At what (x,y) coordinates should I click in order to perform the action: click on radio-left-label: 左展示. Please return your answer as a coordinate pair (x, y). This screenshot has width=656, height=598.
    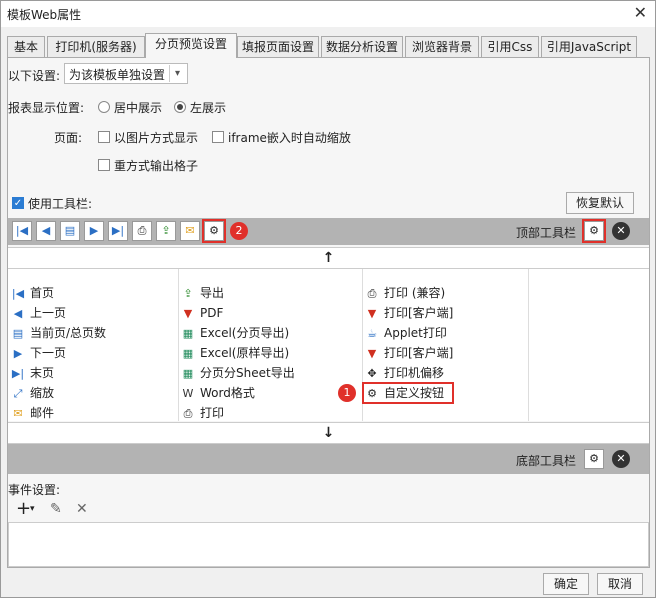
    Looking at the image, I should click on (208, 108).